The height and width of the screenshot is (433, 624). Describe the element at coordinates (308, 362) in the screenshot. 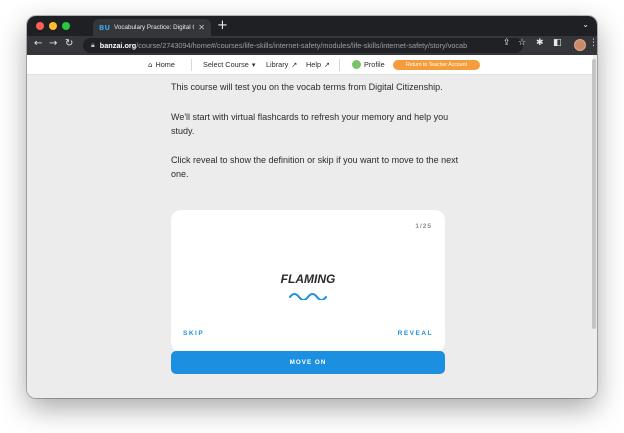

I see `move-on-button: MOVE ON` at that location.